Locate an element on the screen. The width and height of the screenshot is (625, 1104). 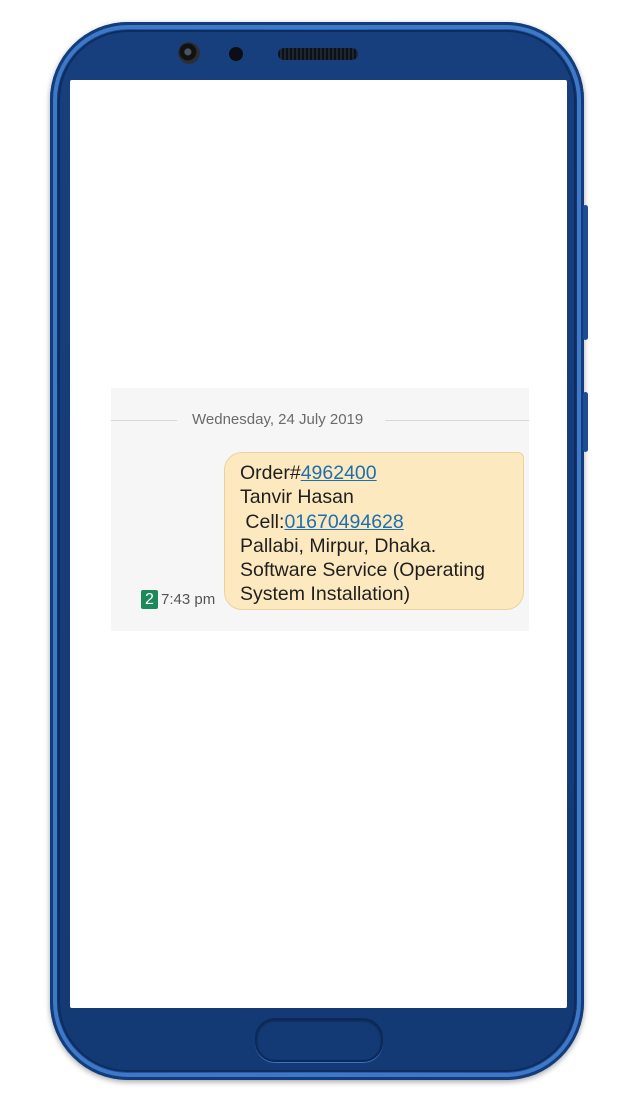
cell-prefix: Cell: is located at coordinates (262, 521).